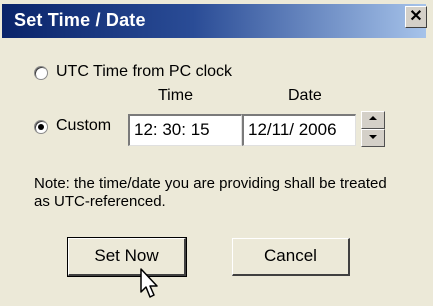 This screenshot has height=306, width=433. I want to click on time-header: Time, so click(175, 95).